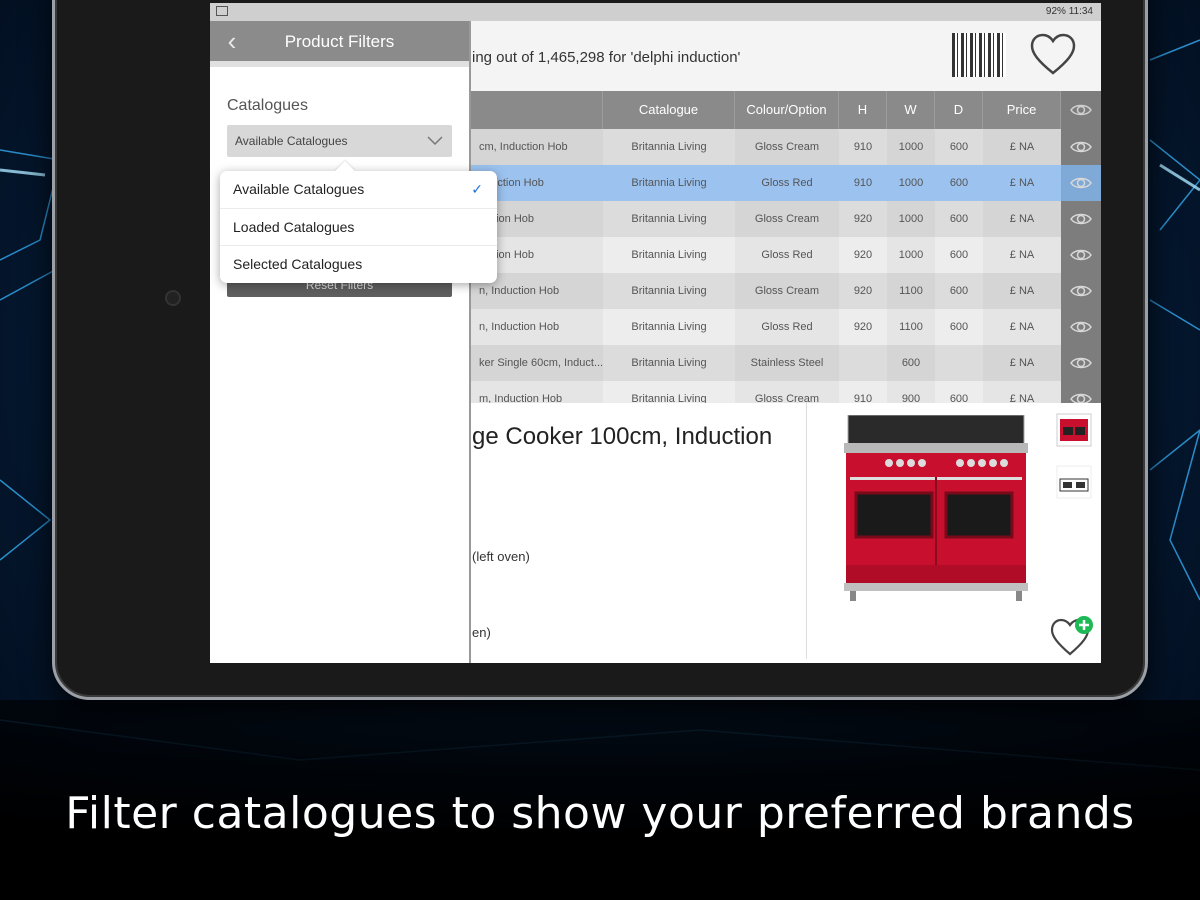 Image resolution: width=1200 pixels, height=900 pixels. I want to click on col-width: W, so click(911, 110).